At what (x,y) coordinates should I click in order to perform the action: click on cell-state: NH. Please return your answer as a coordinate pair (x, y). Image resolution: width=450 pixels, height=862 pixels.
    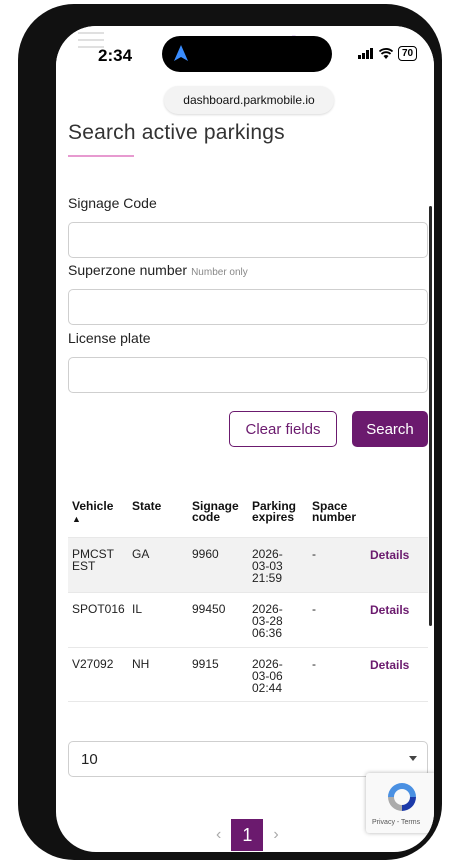
    Looking at the image, I should click on (141, 664).